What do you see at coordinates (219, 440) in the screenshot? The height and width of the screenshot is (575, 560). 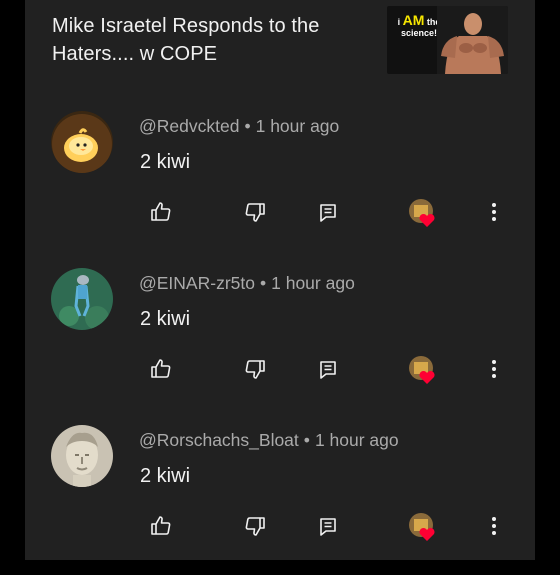 I see `comment-author: @Rorschachs_Bloat` at bounding box center [219, 440].